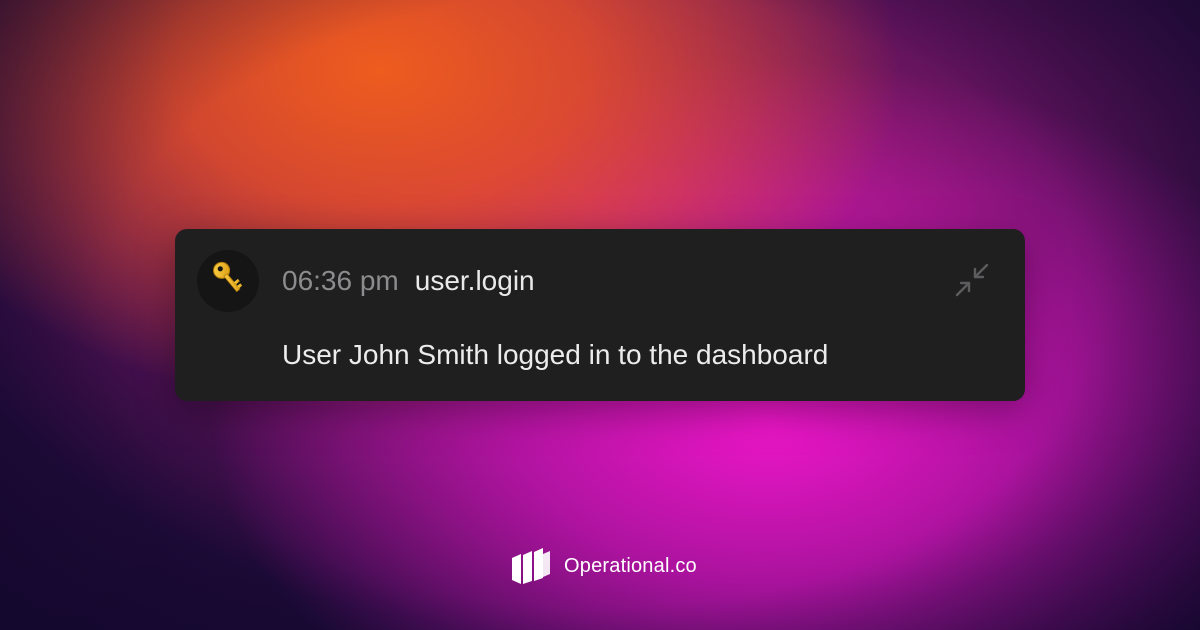 The width and height of the screenshot is (1200, 630). Describe the element at coordinates (340, 280) in the screenshot. I see `event-time: 06:36 pm` at that location.